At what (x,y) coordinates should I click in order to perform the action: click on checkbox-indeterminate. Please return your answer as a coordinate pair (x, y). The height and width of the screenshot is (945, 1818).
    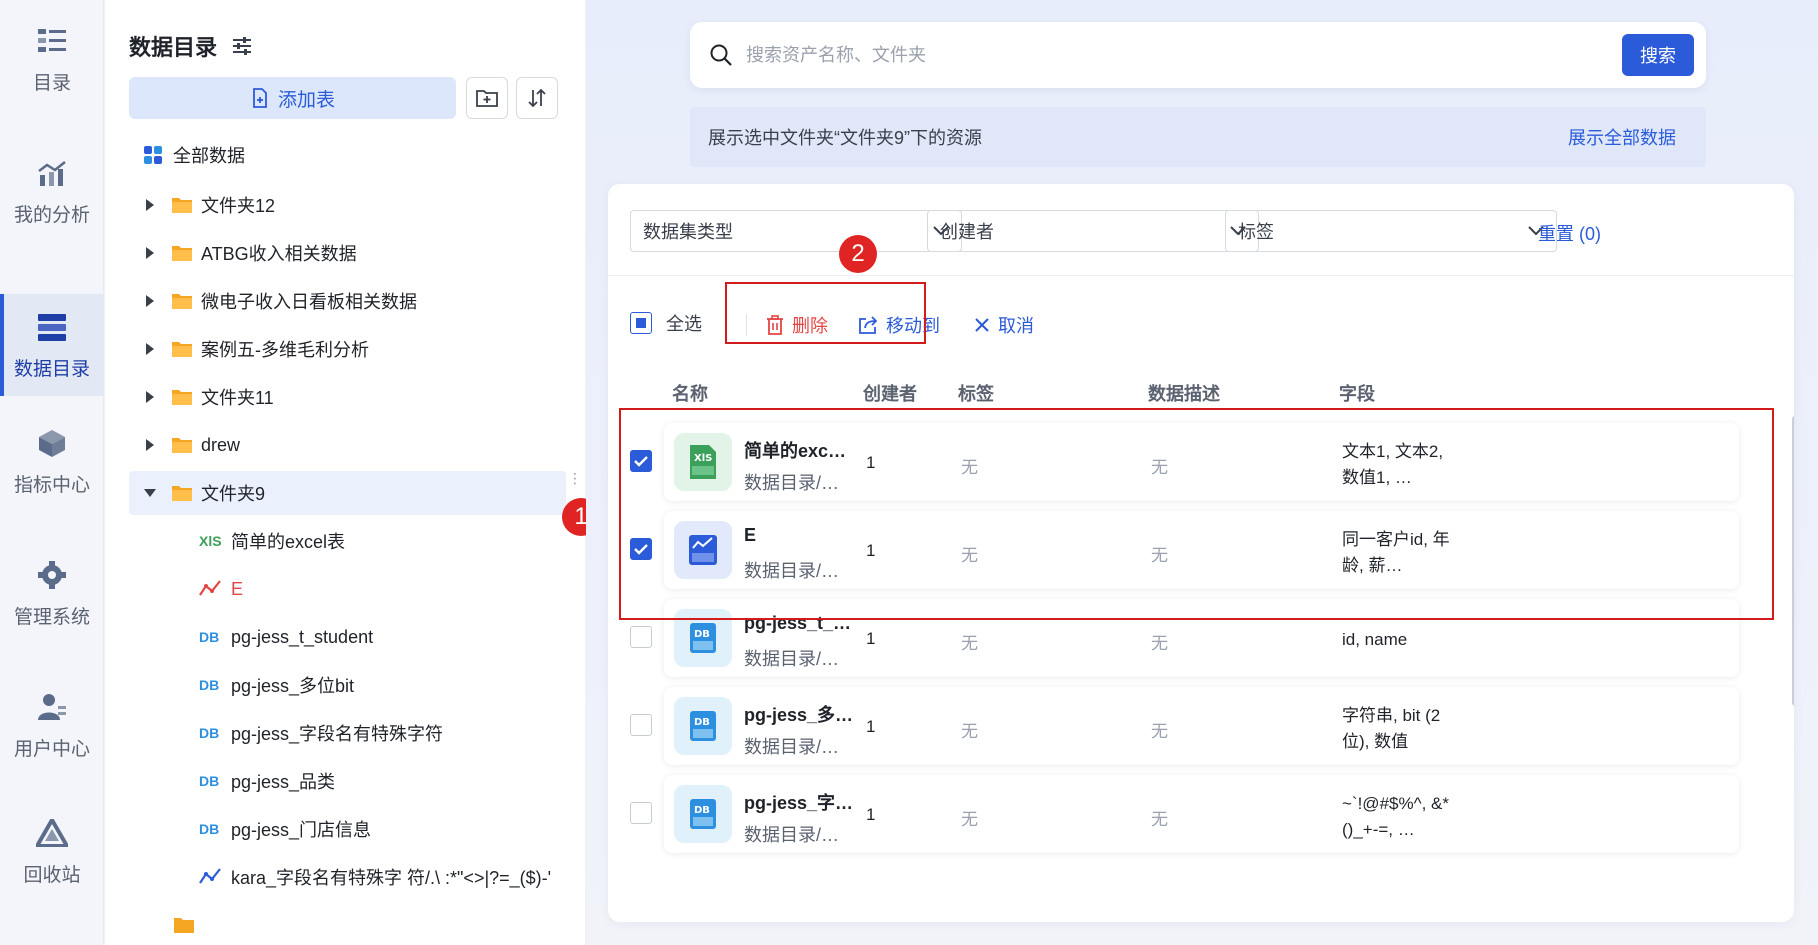
    Looking at the image, I should click on (641, 323).